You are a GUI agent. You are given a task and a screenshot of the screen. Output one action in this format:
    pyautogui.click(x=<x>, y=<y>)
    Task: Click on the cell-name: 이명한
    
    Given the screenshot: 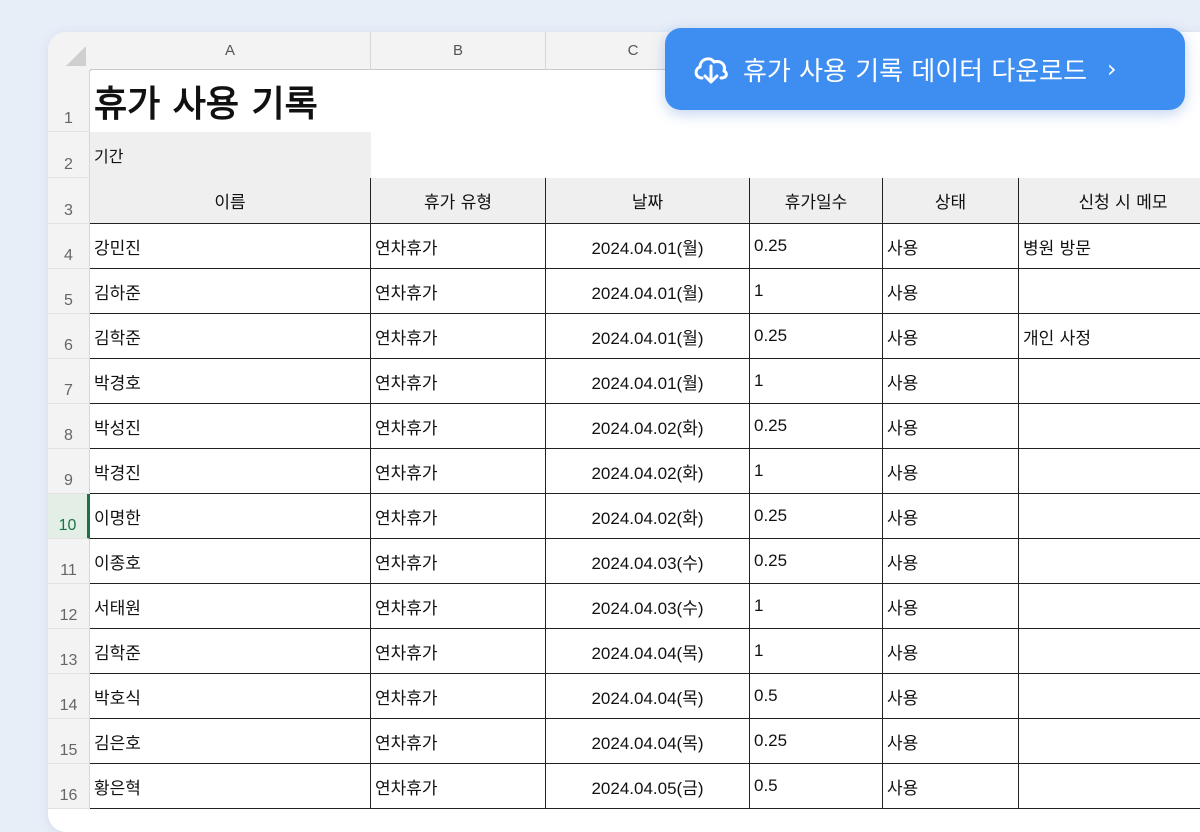 What is the action you would take?
    pyautogui.click(x=230, y=516)
    